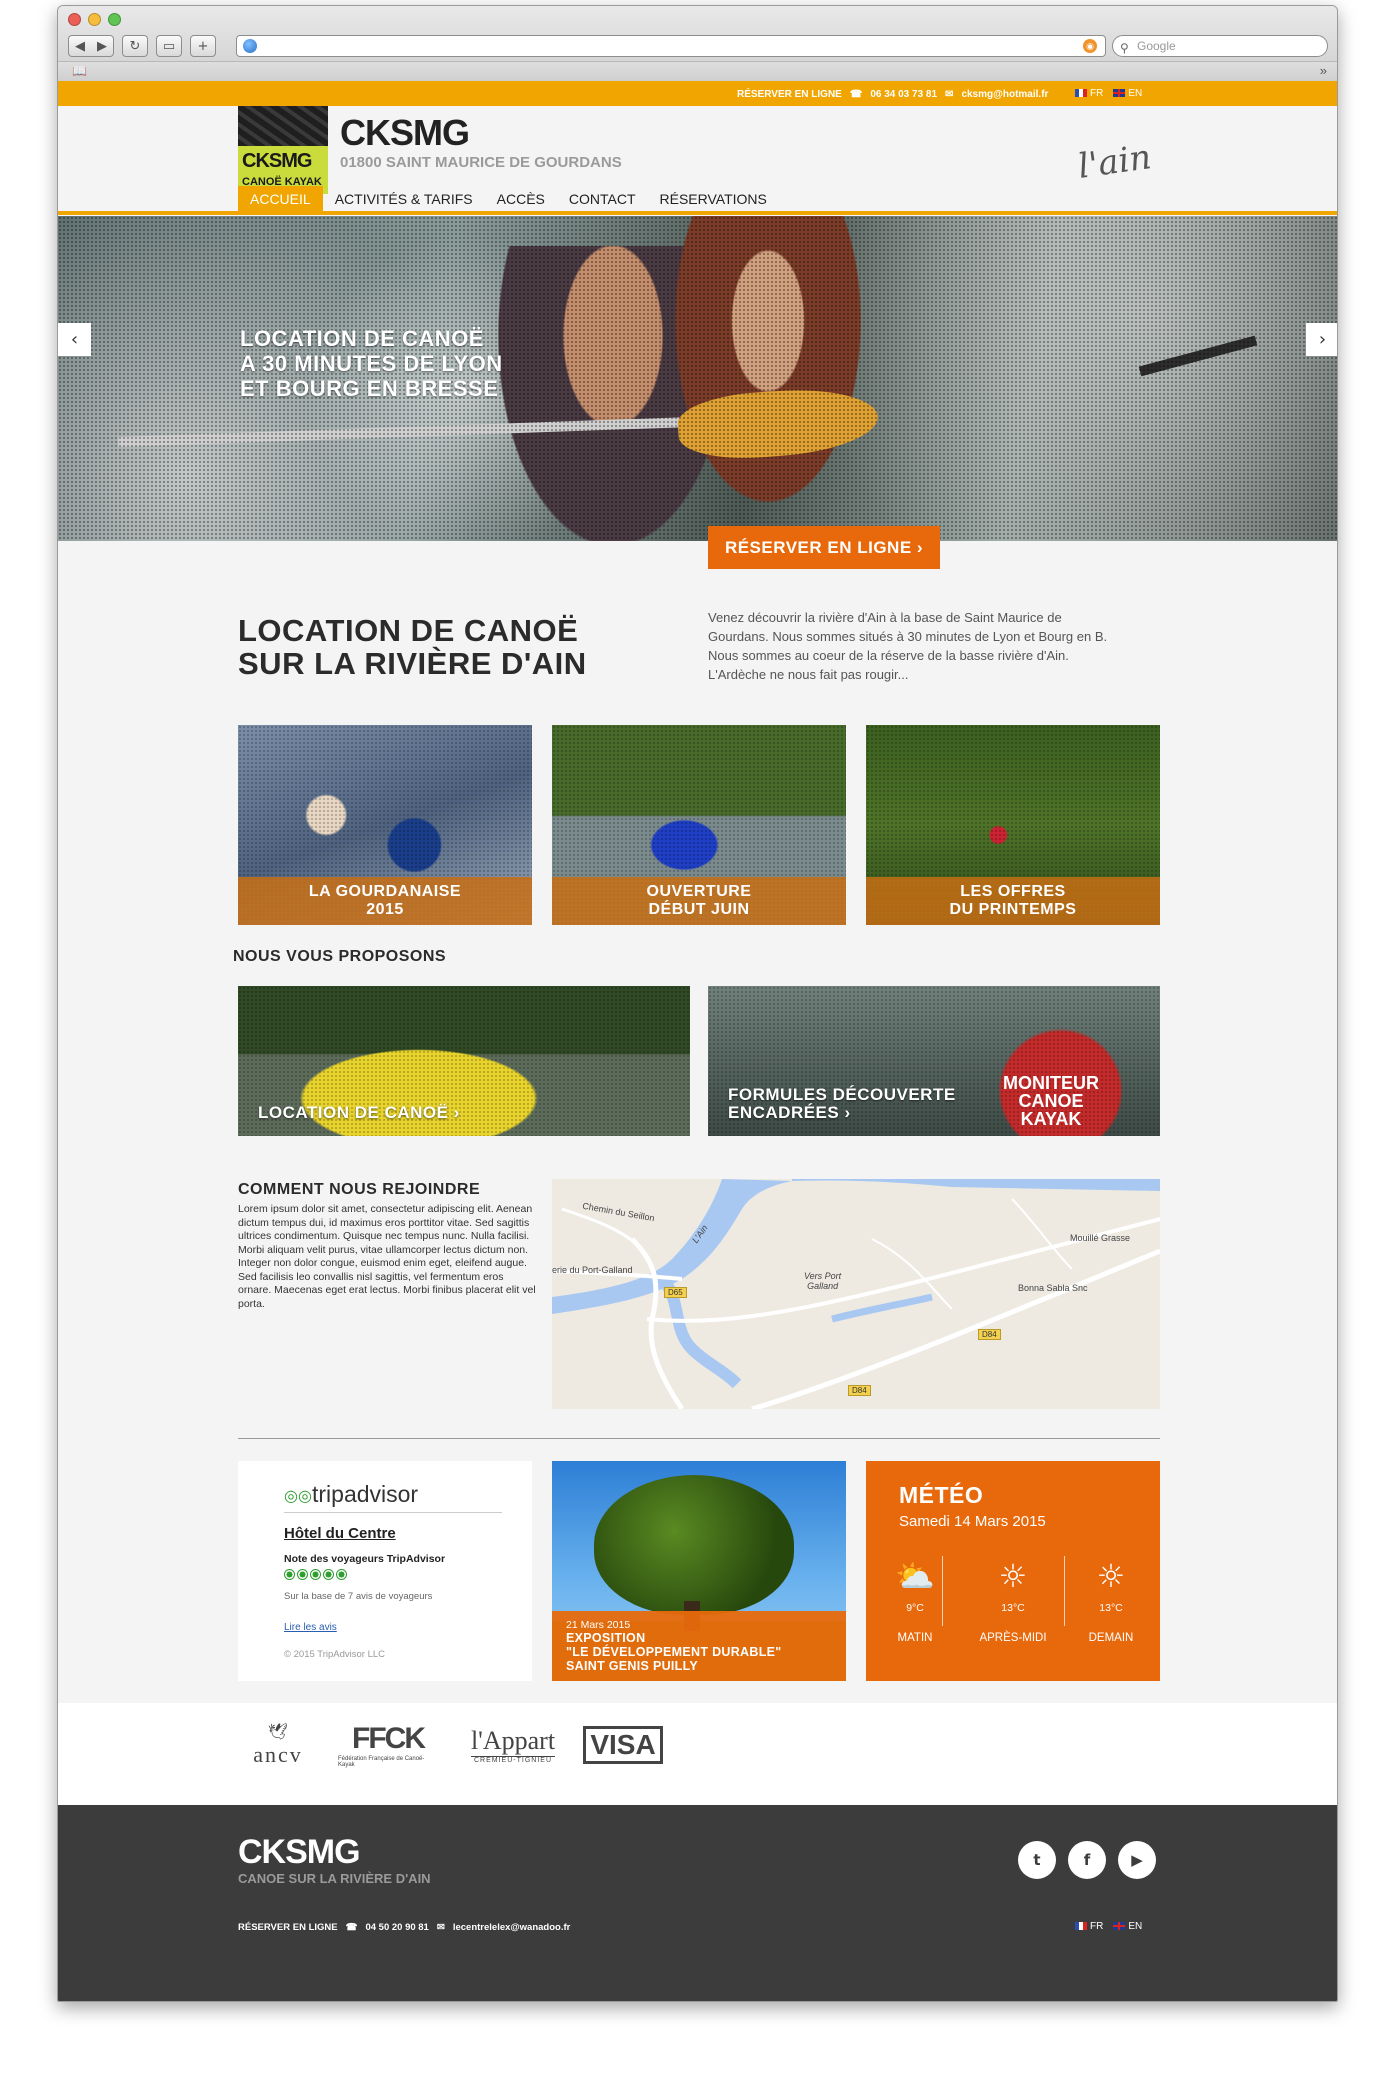  What do you see at coordinates (250, 46) in the screenshot?
I see `globe-icon` at bounding box center [250, 46].